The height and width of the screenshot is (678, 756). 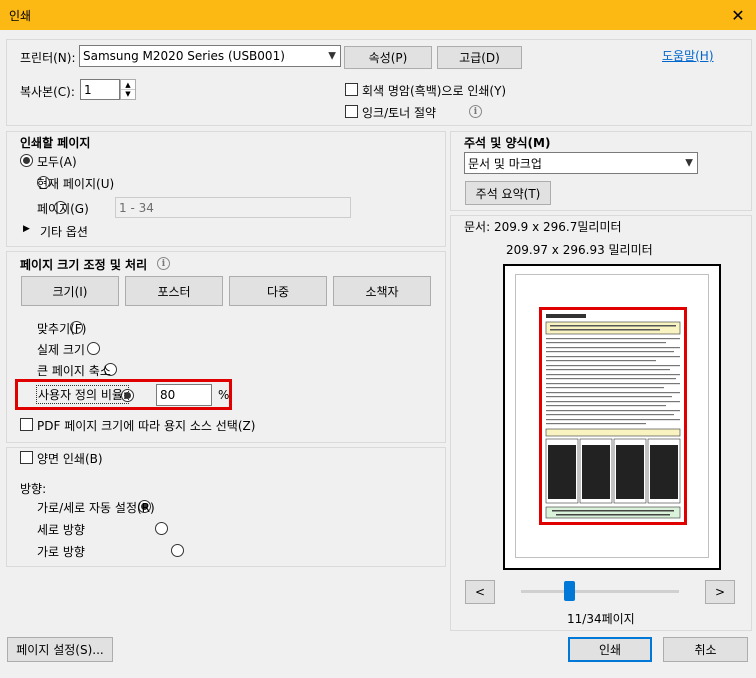 I want to click on printer-select: Samsung M2020 Series (USB001) ▼, so click(x=210, y=56).